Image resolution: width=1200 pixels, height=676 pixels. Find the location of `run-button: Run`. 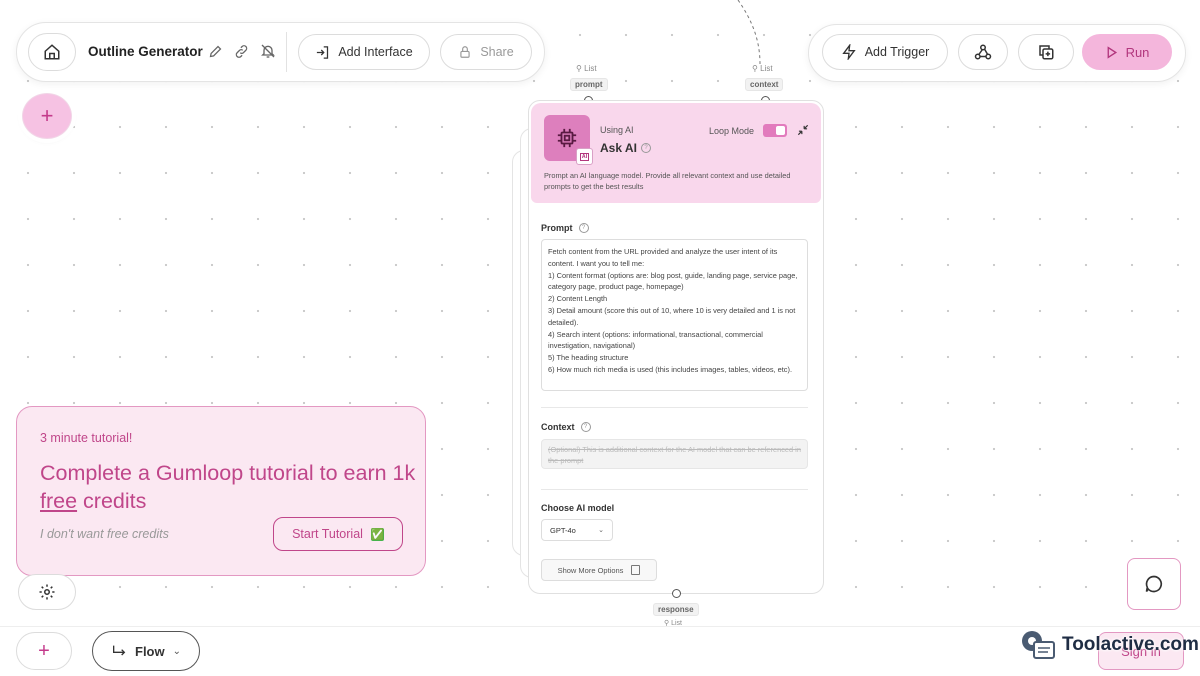

run-button: Run is located at coordinates (1127, 52).